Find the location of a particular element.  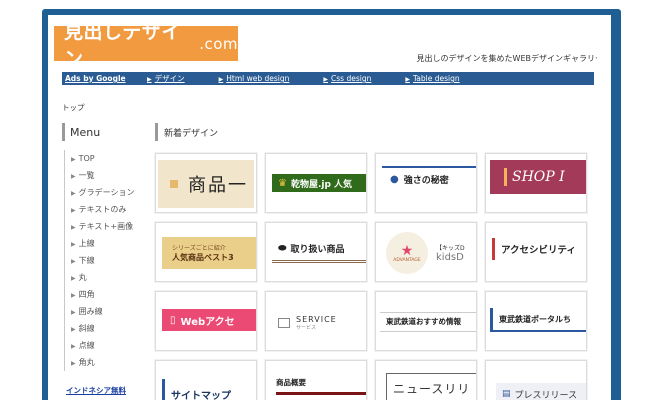

design-card: ♛ 乾物屋.jp 人気 is located at coordinates (316, 183).